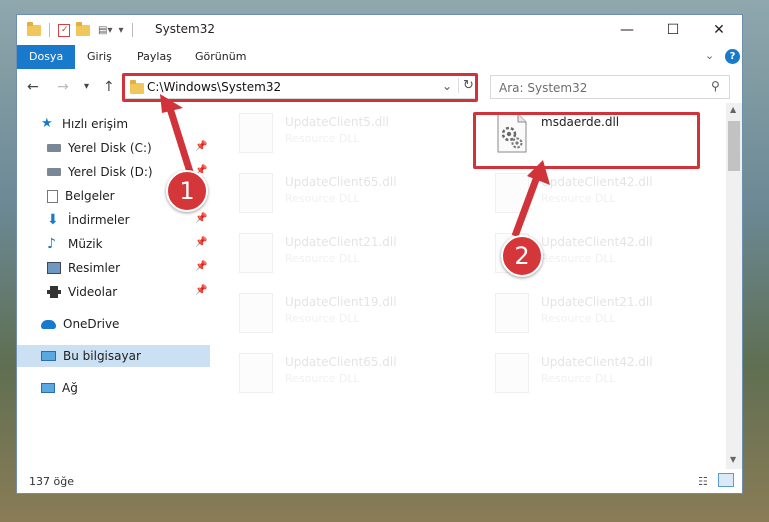  What do you see at coordinates (171, 103) in the screenshot?
I see `arrow-1-head` at bounding box center [171, 103].